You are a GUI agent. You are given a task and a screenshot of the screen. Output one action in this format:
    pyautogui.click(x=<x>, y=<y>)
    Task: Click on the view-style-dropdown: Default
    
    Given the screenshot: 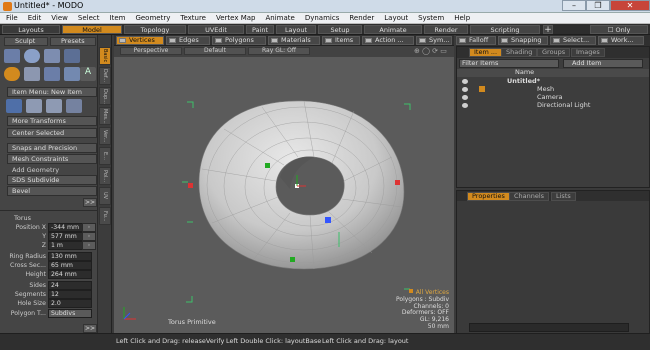 What is the action you would take?
    pyautogui.click(x=215, y=51)
    